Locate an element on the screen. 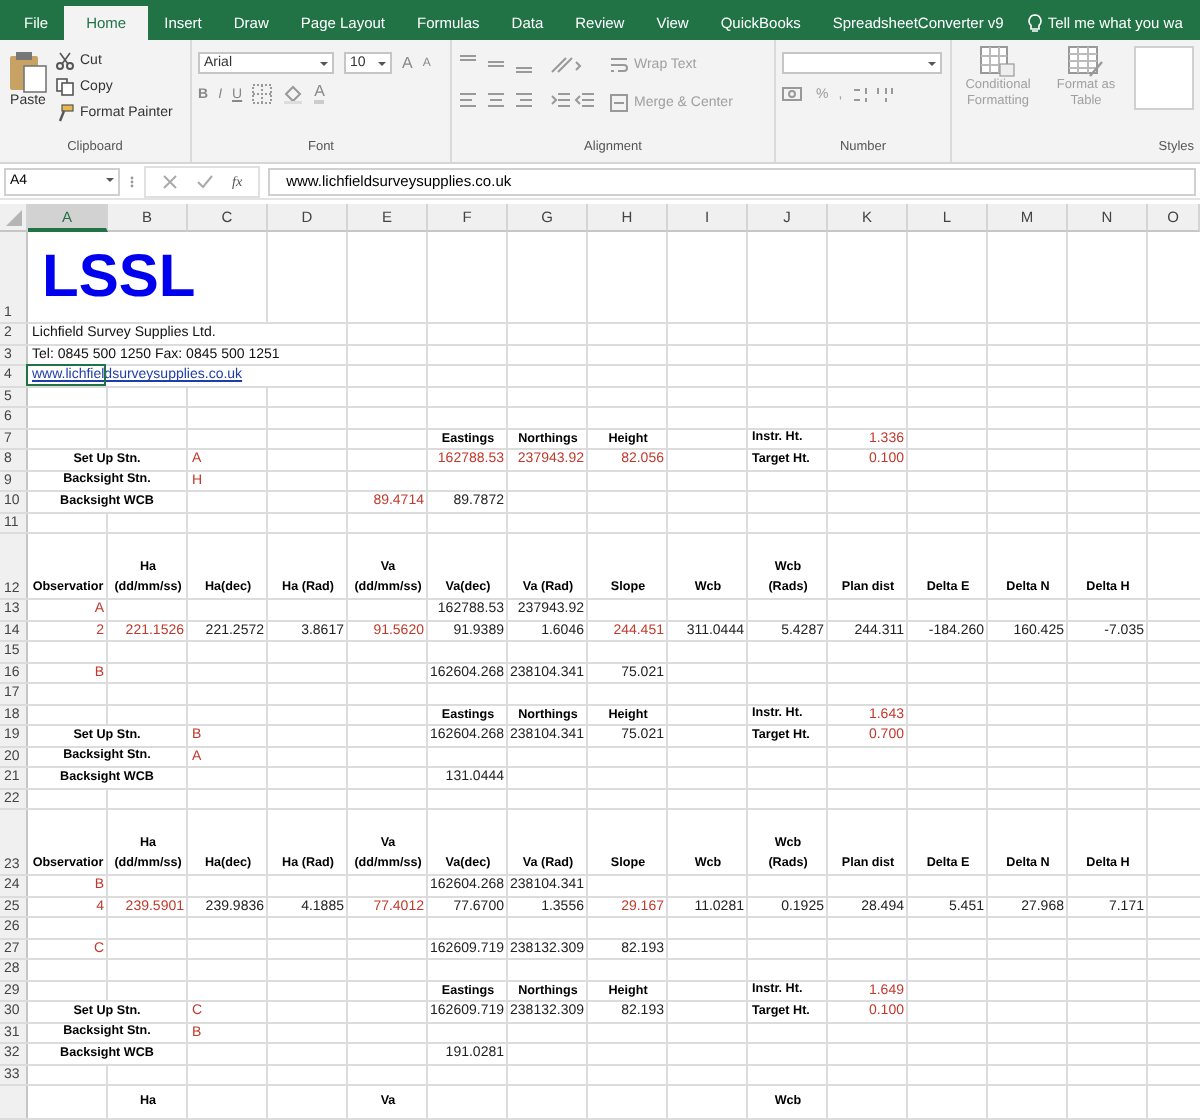 This screenshot has width=1200, height=1120. row-header is located at coordinates (14, 1102).